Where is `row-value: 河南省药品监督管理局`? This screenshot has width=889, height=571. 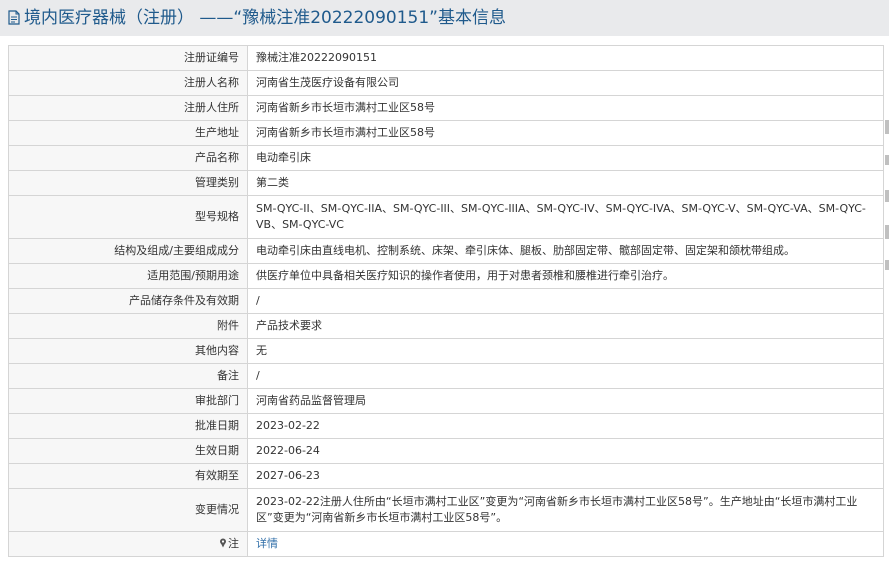
row-value: 河南省药品监督管理局 is located at coordinates (565, 401).